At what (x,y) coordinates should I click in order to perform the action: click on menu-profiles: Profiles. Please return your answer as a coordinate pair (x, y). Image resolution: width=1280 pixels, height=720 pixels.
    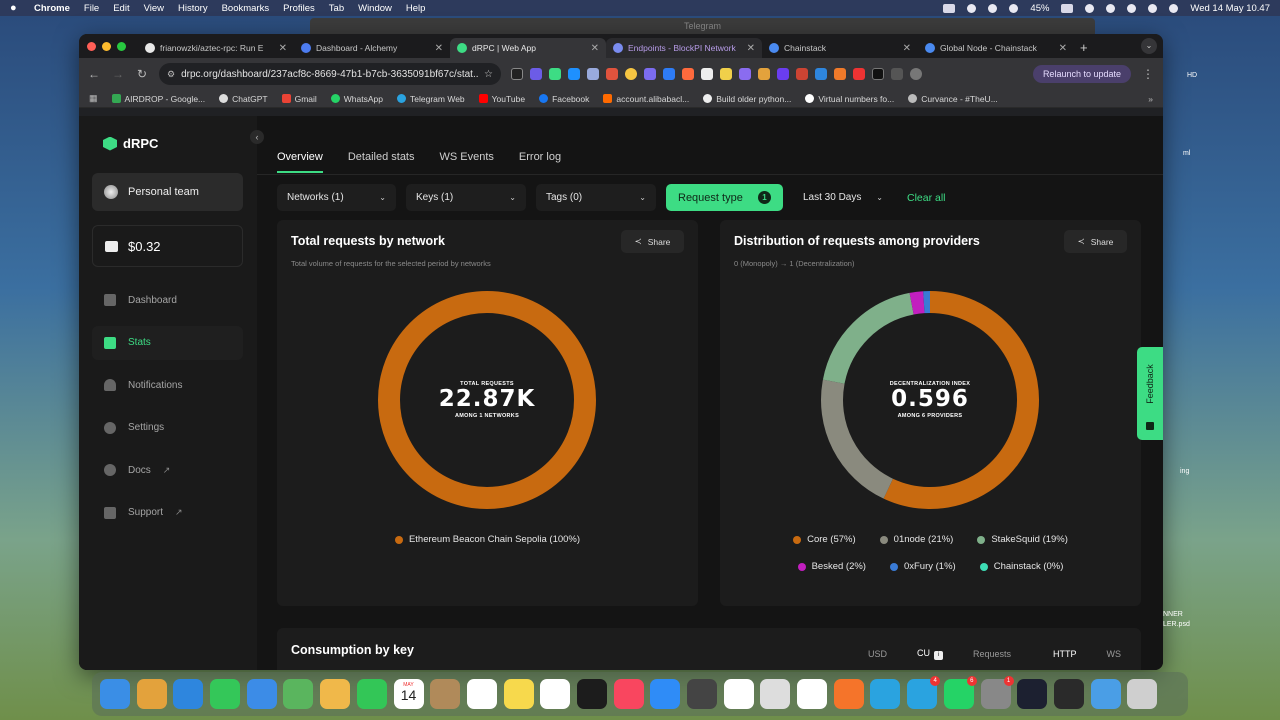
    Looking at the image, I should click on (299, 8).